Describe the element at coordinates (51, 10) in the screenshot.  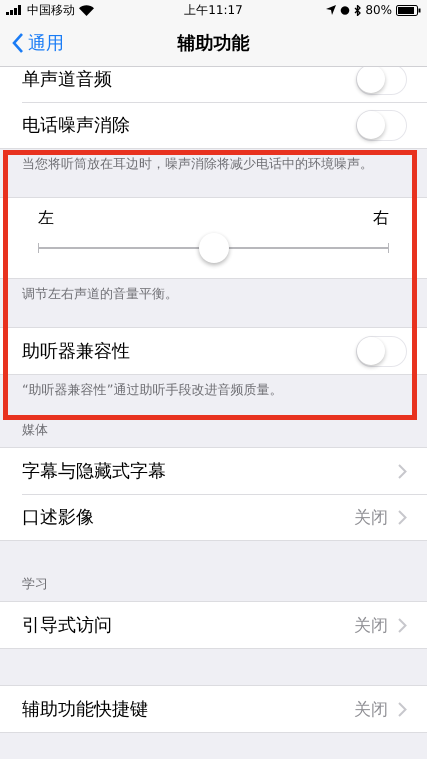
I see `carrier-name: 中国移动` at that location.